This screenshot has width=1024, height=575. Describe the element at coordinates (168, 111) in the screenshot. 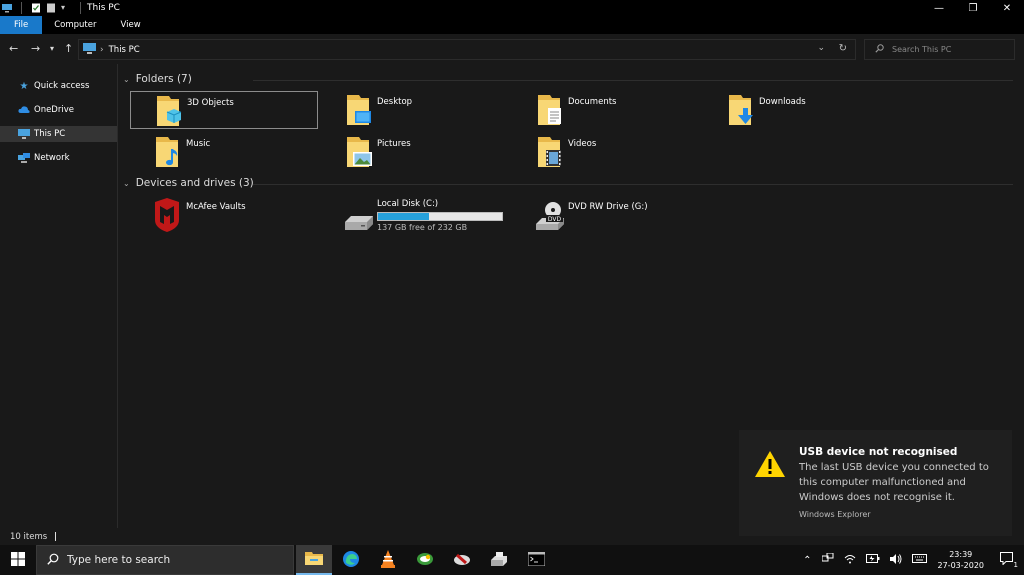

I see `3d-objects-folder-icon` at that location.